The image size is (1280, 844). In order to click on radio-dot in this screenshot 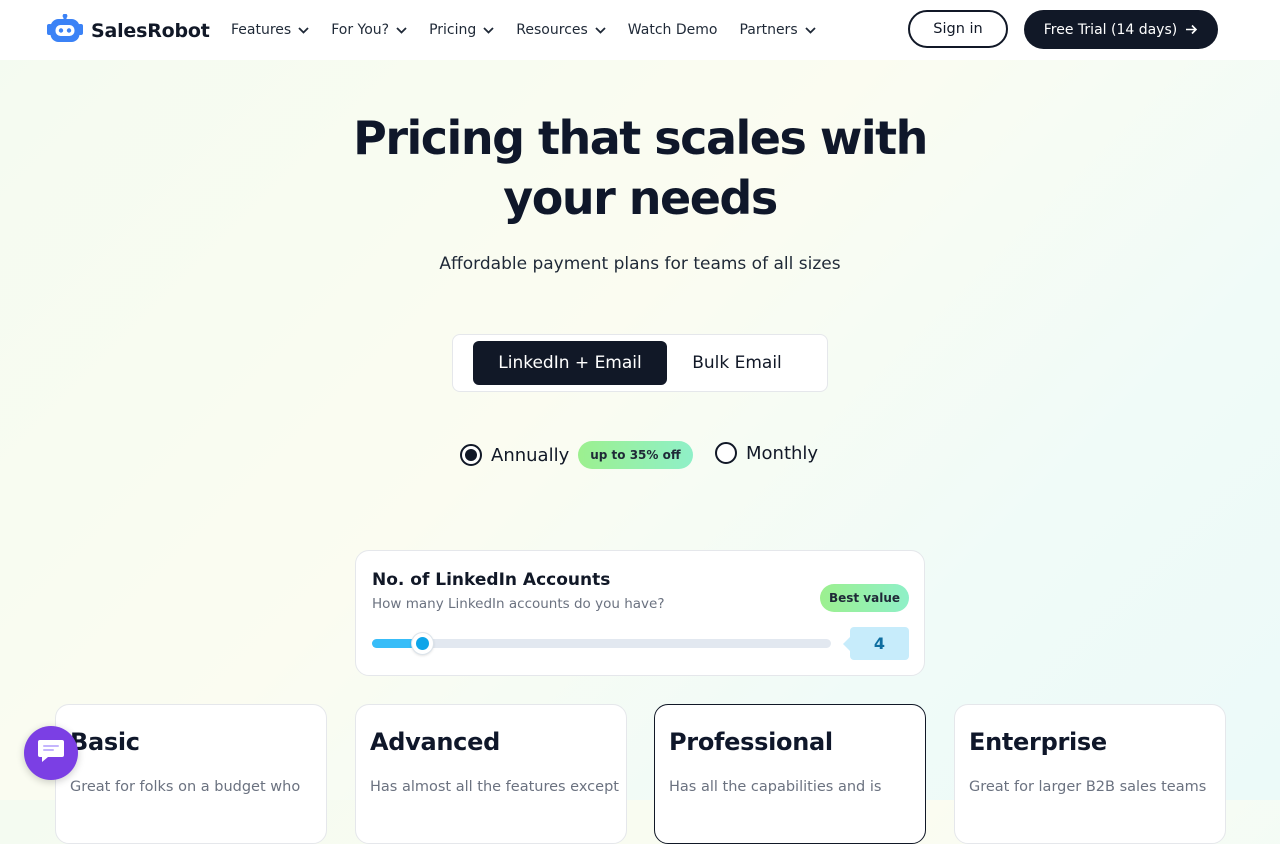, I will do `click(471, 455)`.